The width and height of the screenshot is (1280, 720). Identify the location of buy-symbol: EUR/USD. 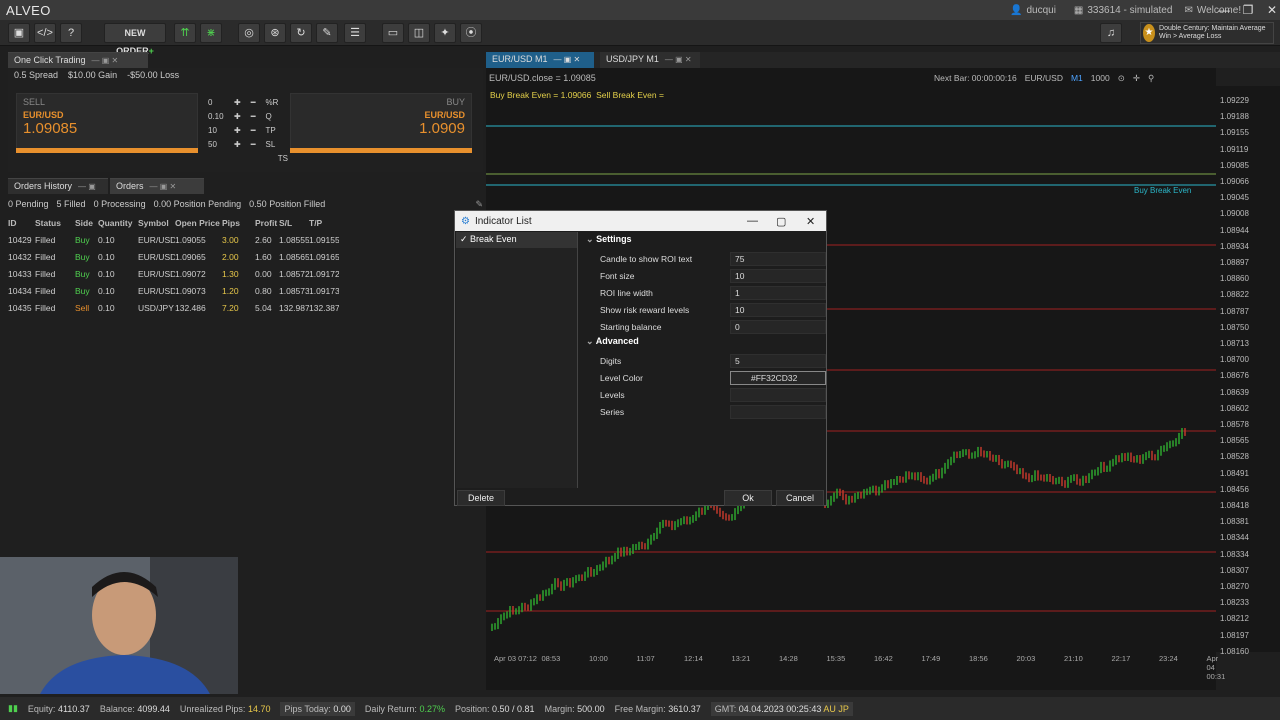
(444, 115).